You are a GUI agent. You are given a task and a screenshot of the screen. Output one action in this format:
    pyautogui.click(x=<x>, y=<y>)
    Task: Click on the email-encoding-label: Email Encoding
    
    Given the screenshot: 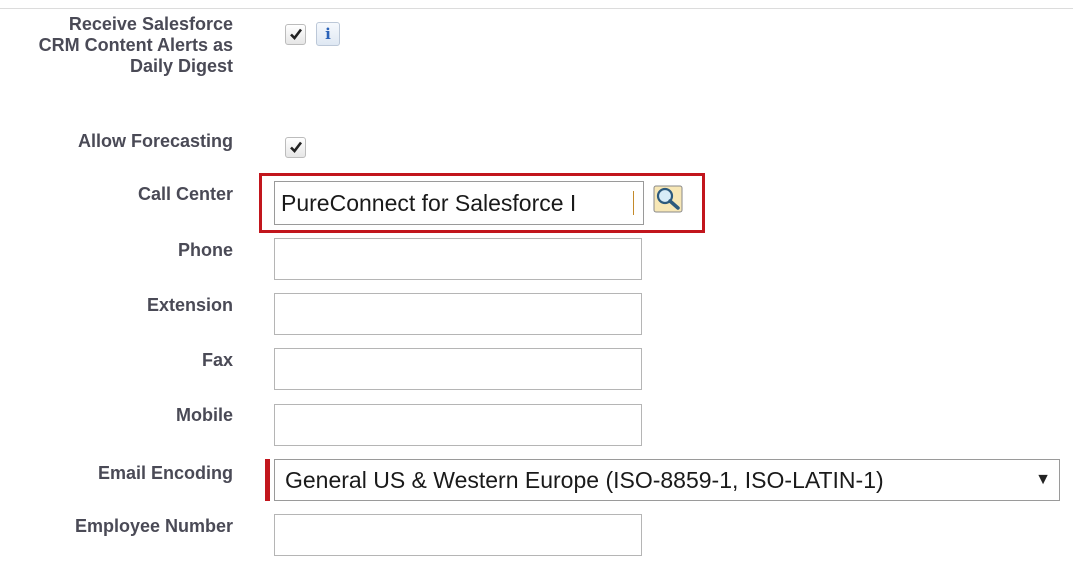 What is the action you would take?
    pyautogui.click(x=165, y=473)
    